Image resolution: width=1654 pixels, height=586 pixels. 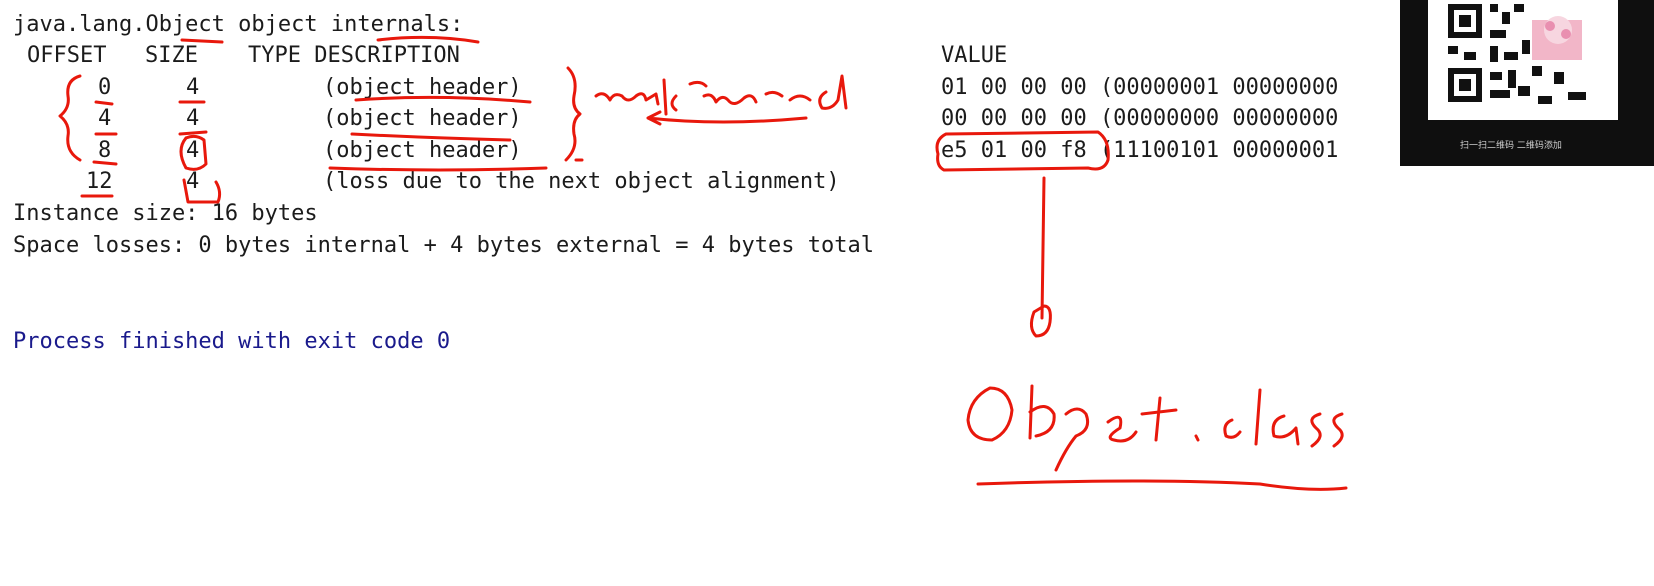 What do you see at coordinates (193, 87) in the screenshot?
I see `row-0-size: 4` at bounding box center [193, 87].